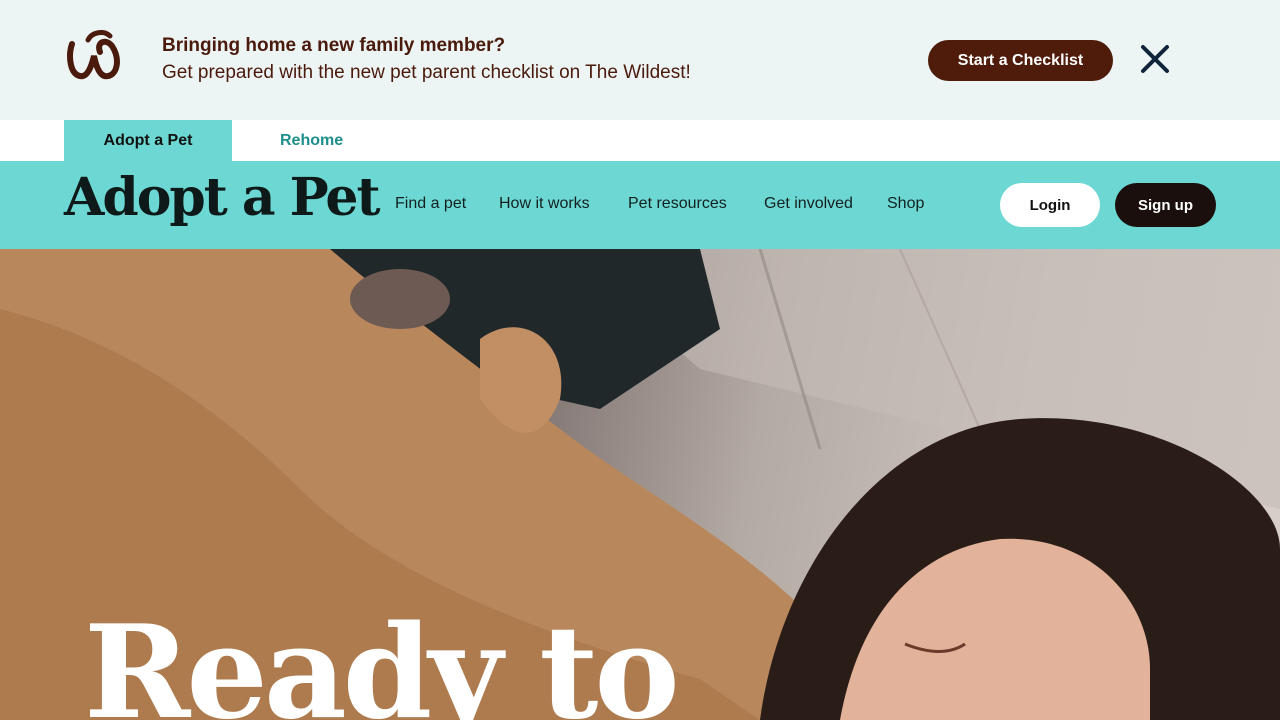 The height and width of the screenshot is (720, 1280). I want to click on login-button: Login, so click(1050, 205).